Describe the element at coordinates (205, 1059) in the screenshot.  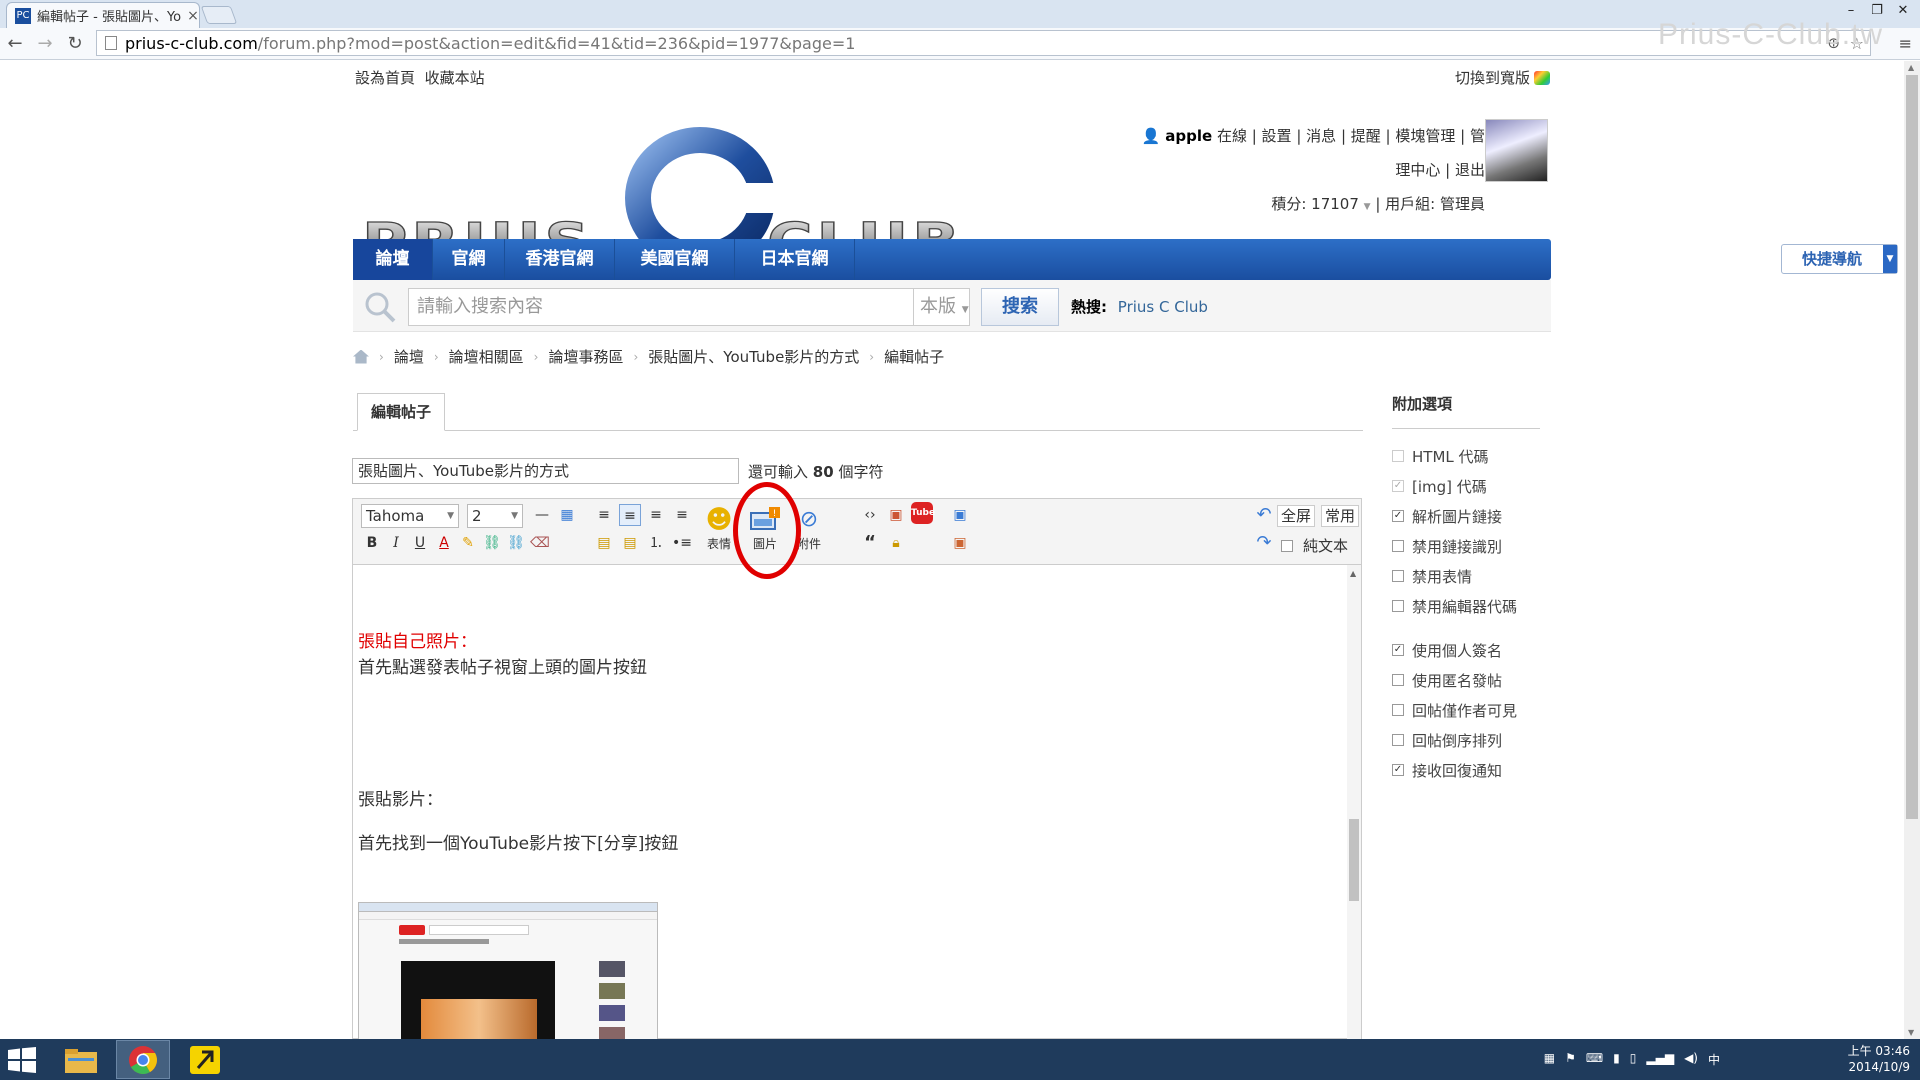
I see `app-launcher-icon` at that location.